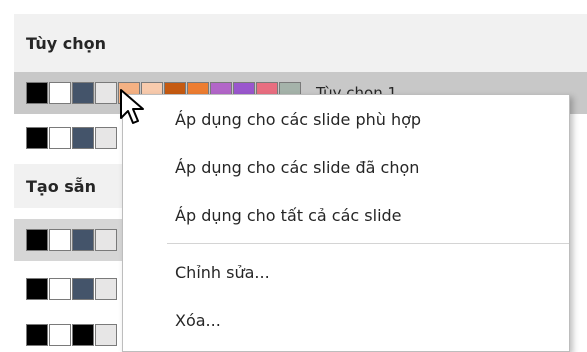 Image resolution: width=587 pixels, height=352 pixels. I want to click on preset-section-title: Tạo sẵn, so click(61, 186).